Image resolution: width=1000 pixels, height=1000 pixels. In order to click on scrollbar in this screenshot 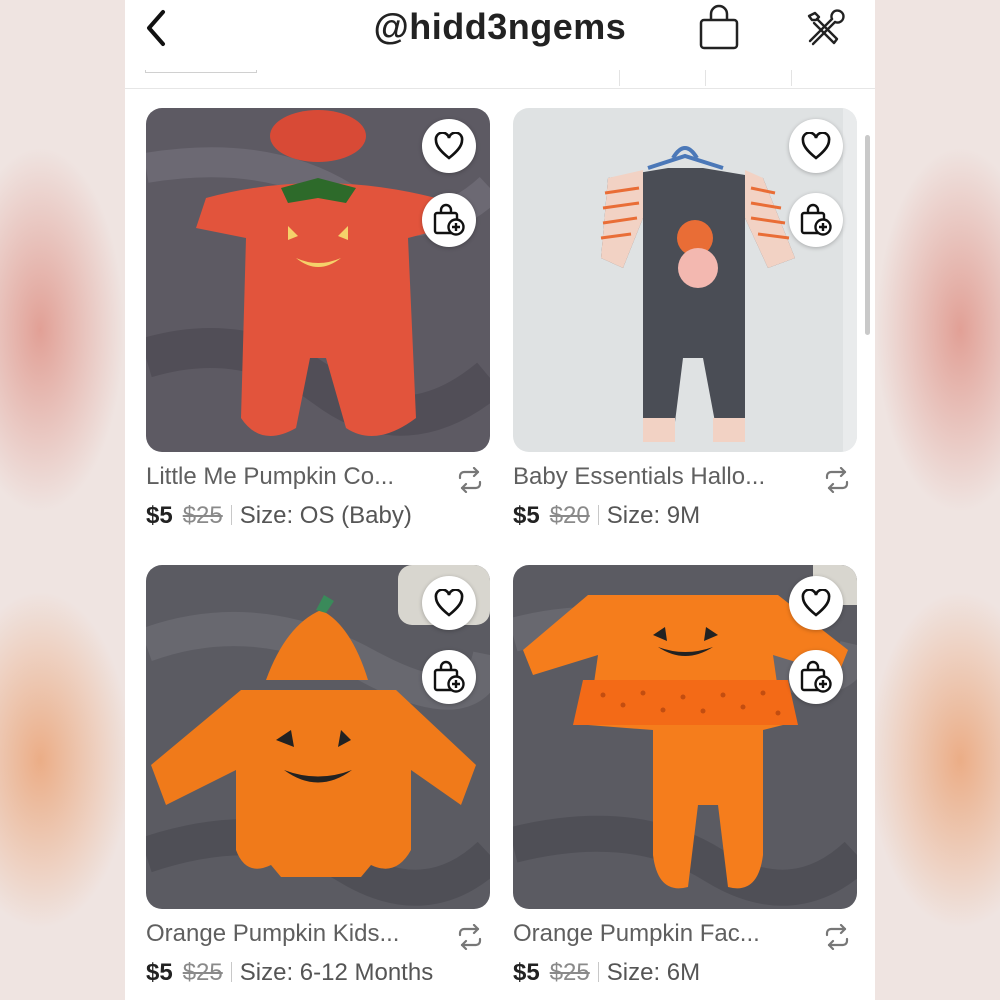, I will do `click(867, 235)`.